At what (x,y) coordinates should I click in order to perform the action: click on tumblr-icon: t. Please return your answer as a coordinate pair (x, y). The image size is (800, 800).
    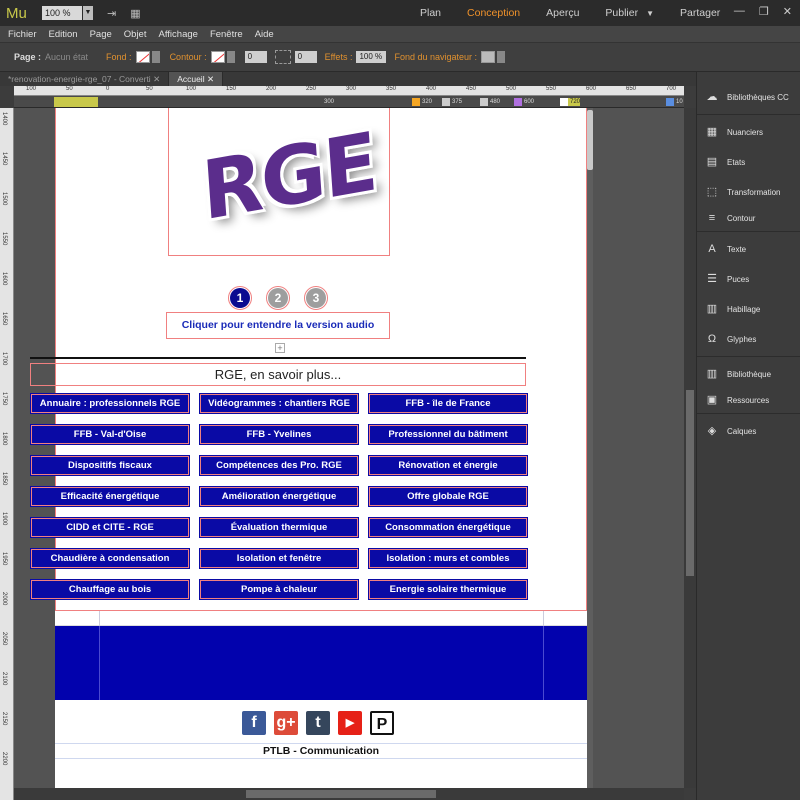
    Looking at the image, I should click on (318, 723).